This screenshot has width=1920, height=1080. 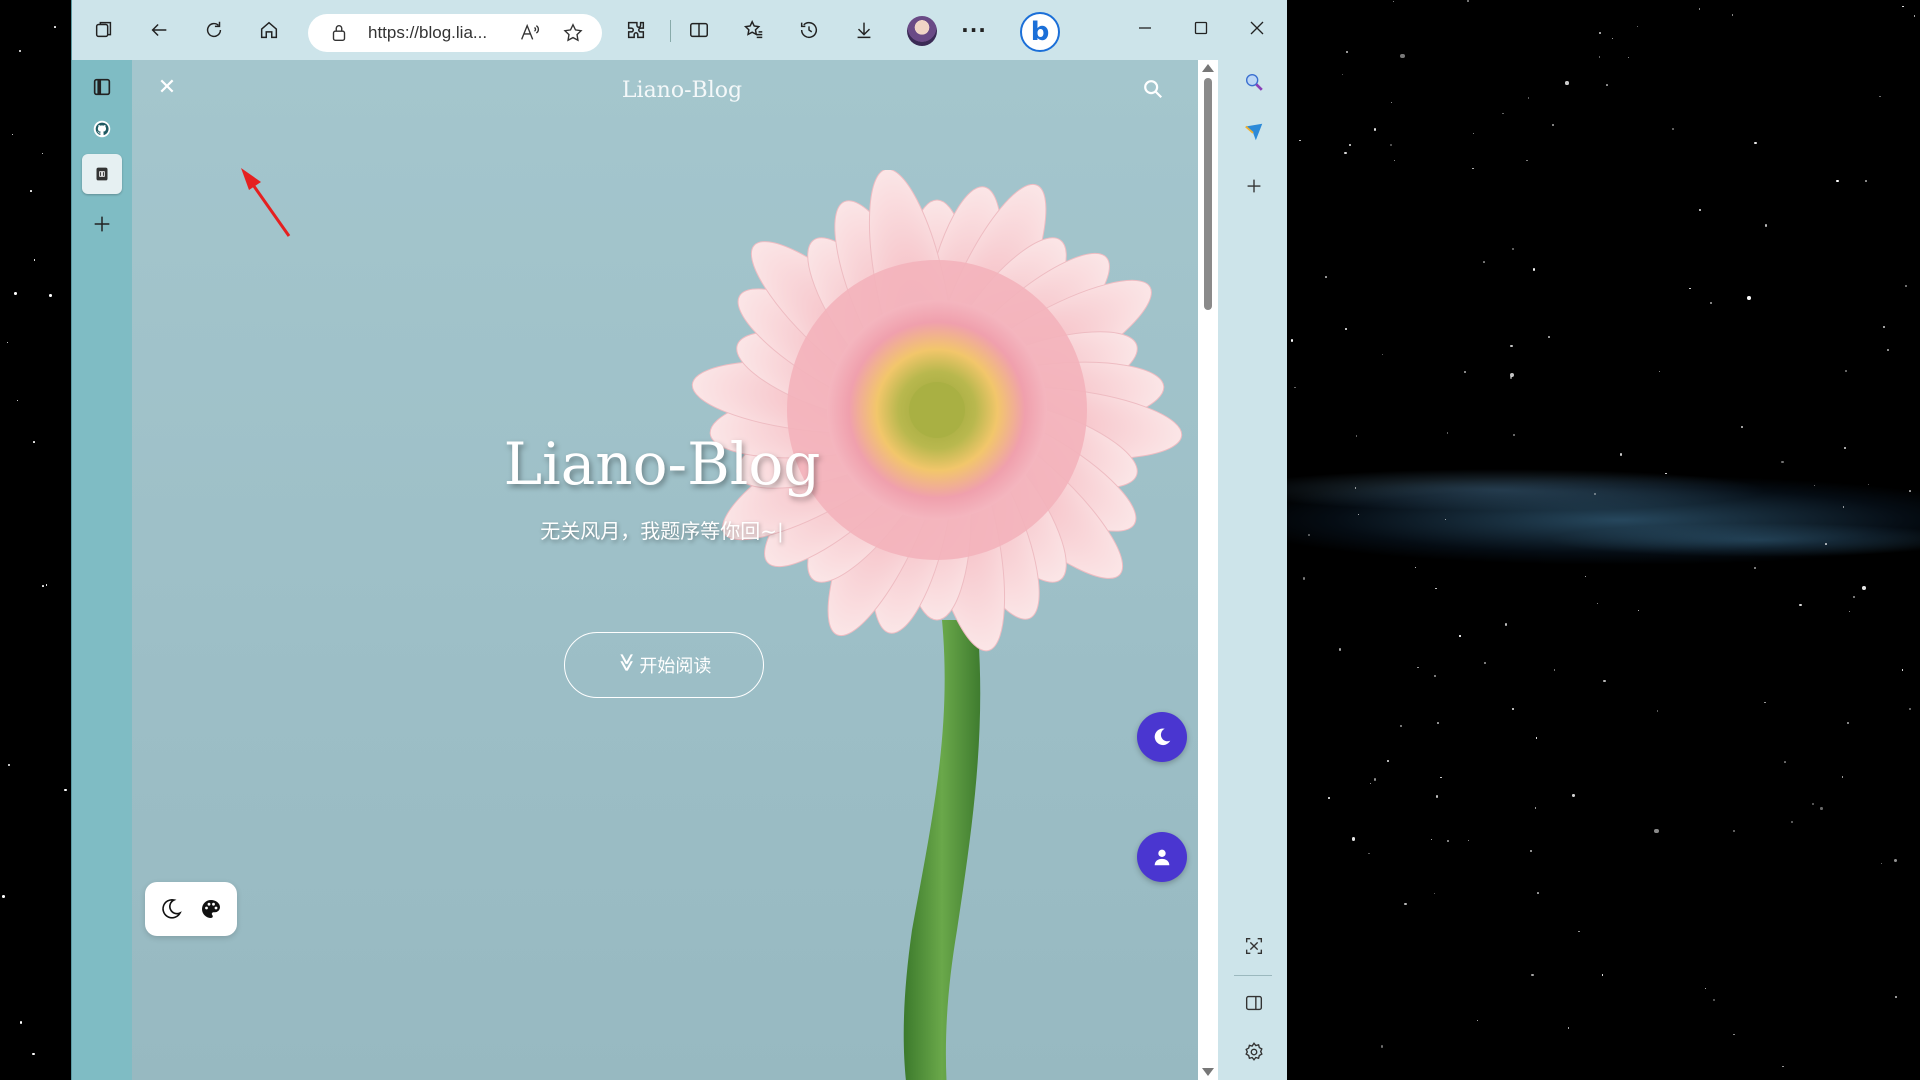 What do you see at coordinates (1254, 946) in the screenshot?
I see `screenshot-icon` at bounding box center [1254, 946].